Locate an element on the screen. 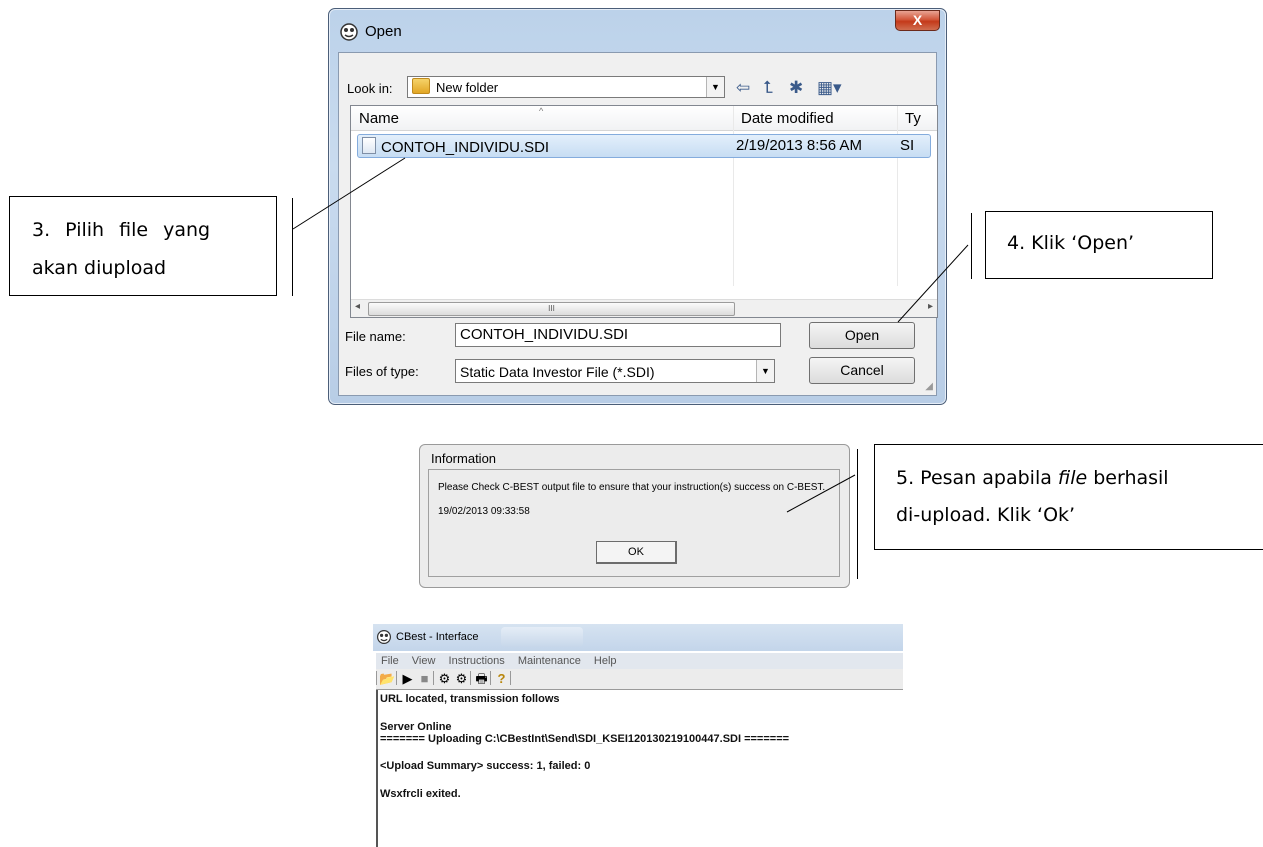 This screenshot has height=847, width=1263. file-type: SI is located at coordinates (907, 145).